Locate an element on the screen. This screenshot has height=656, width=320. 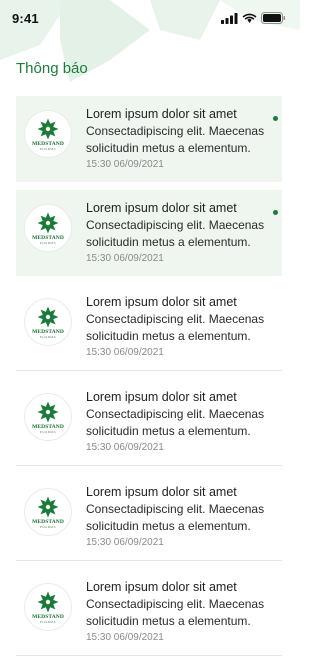
status-bar: 9:41 is located at coordinates (150, 18).